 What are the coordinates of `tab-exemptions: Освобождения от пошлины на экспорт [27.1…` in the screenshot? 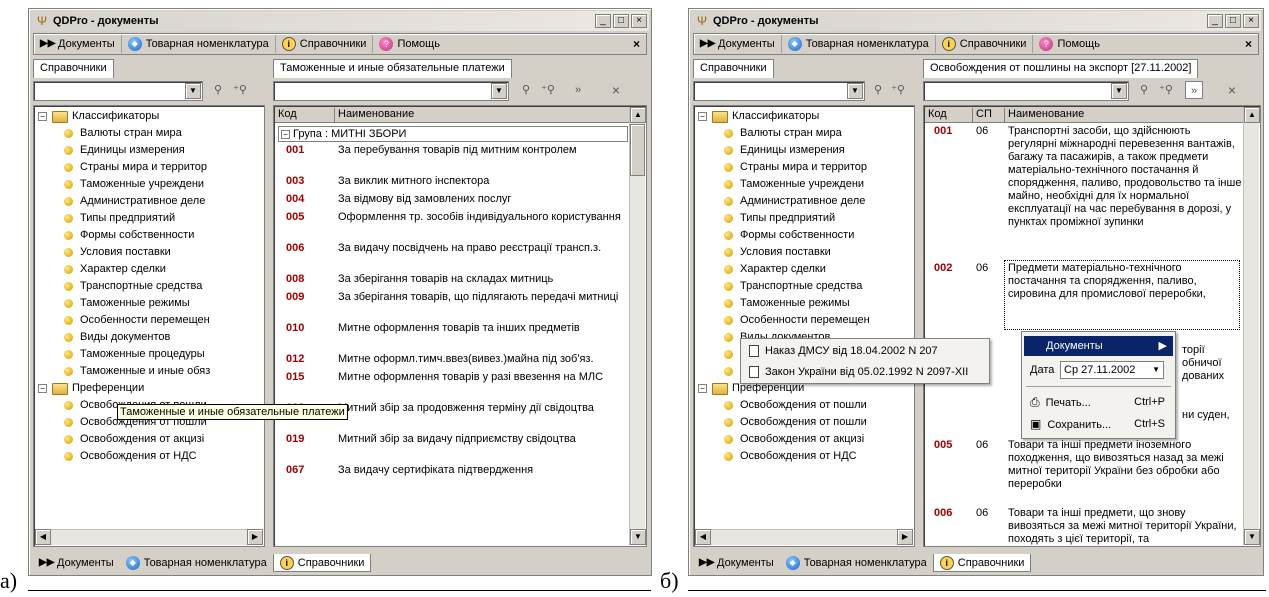 It's located at (1061, 68).